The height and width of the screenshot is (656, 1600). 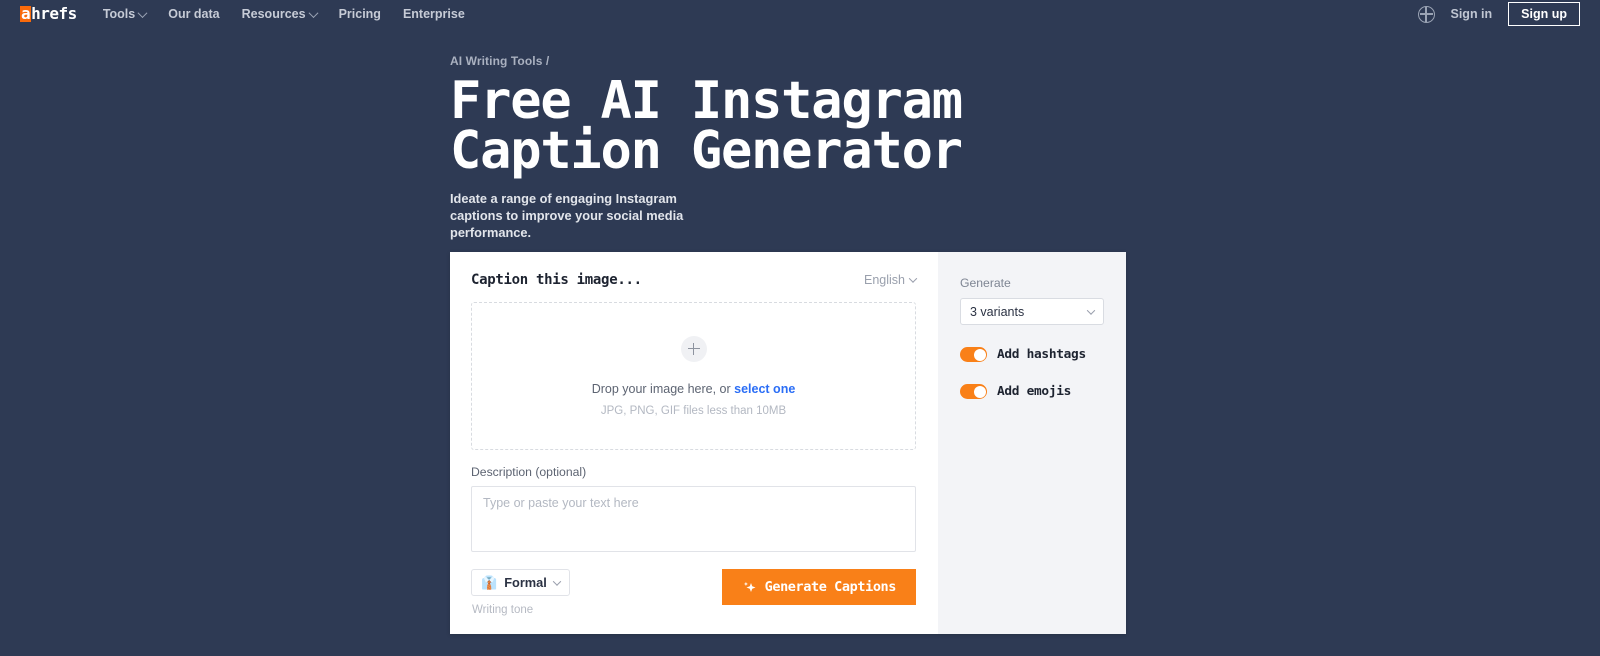 What do you see at coordinates (26, 13) in the screenshot?
I see `logo-letter-a: a` at bounding box center [26, 13].